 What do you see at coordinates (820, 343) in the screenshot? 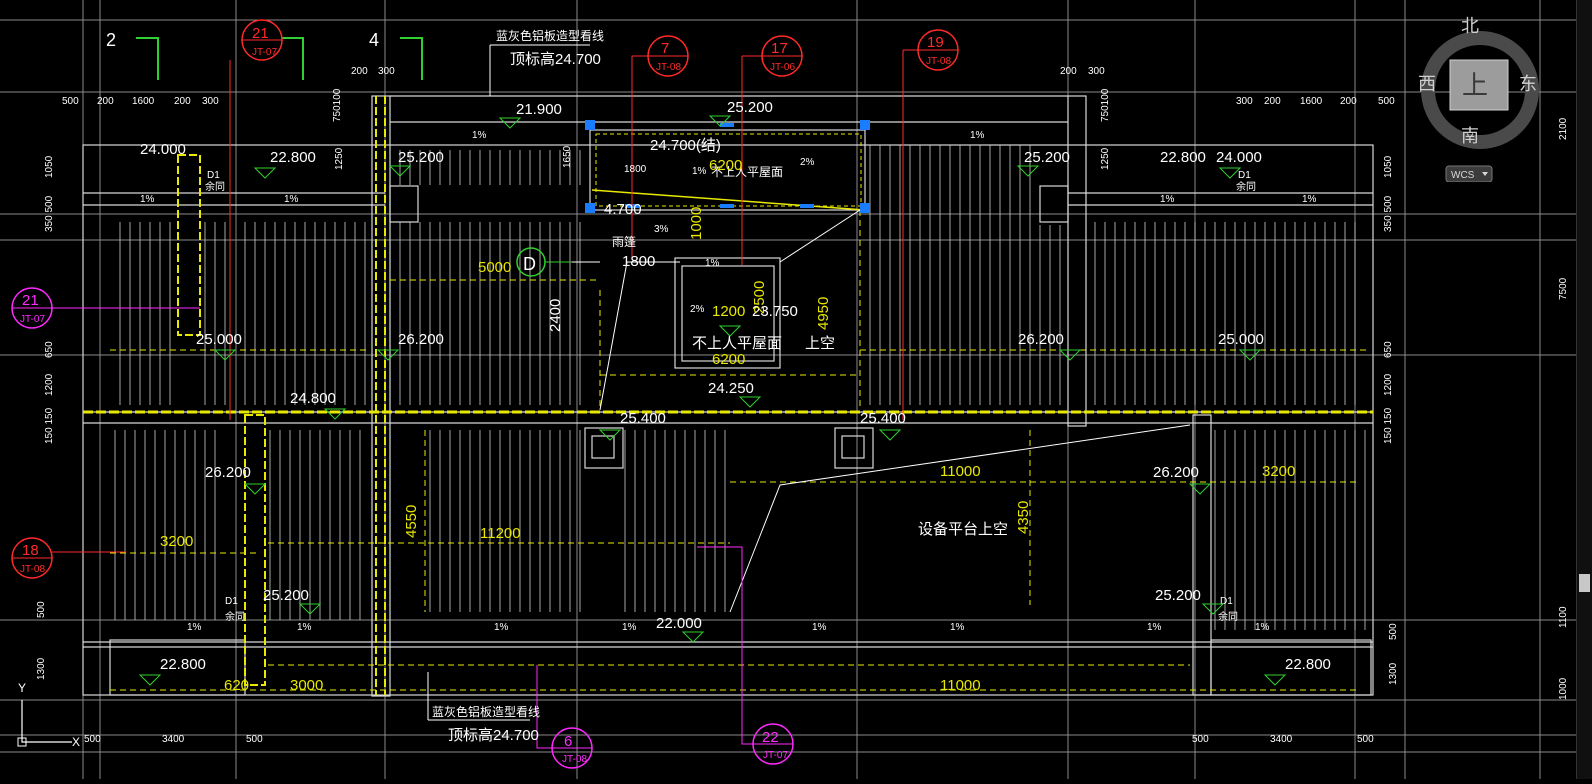
I see `note-void: 上空` at bounding box center [820, 343].